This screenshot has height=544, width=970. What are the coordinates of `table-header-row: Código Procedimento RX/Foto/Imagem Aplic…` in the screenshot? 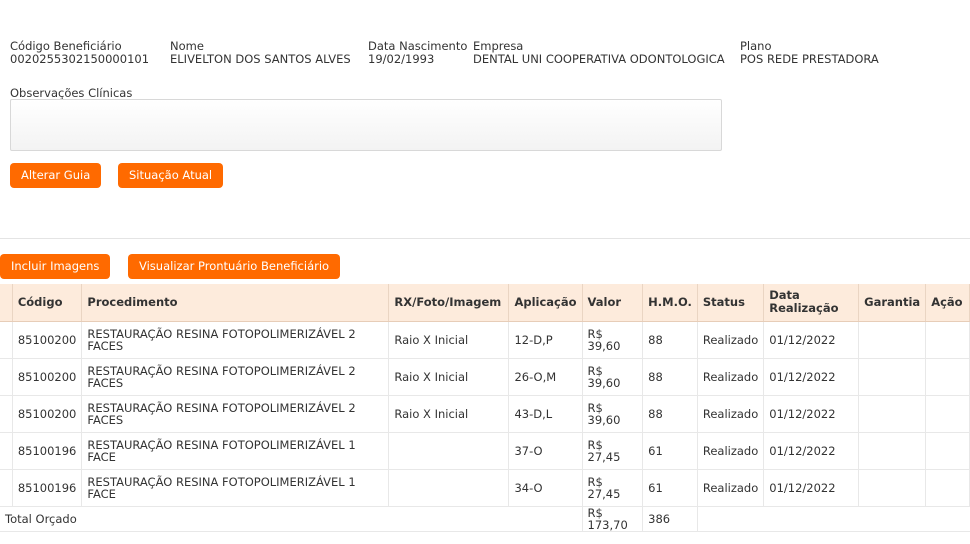 It's located at (485, 303).